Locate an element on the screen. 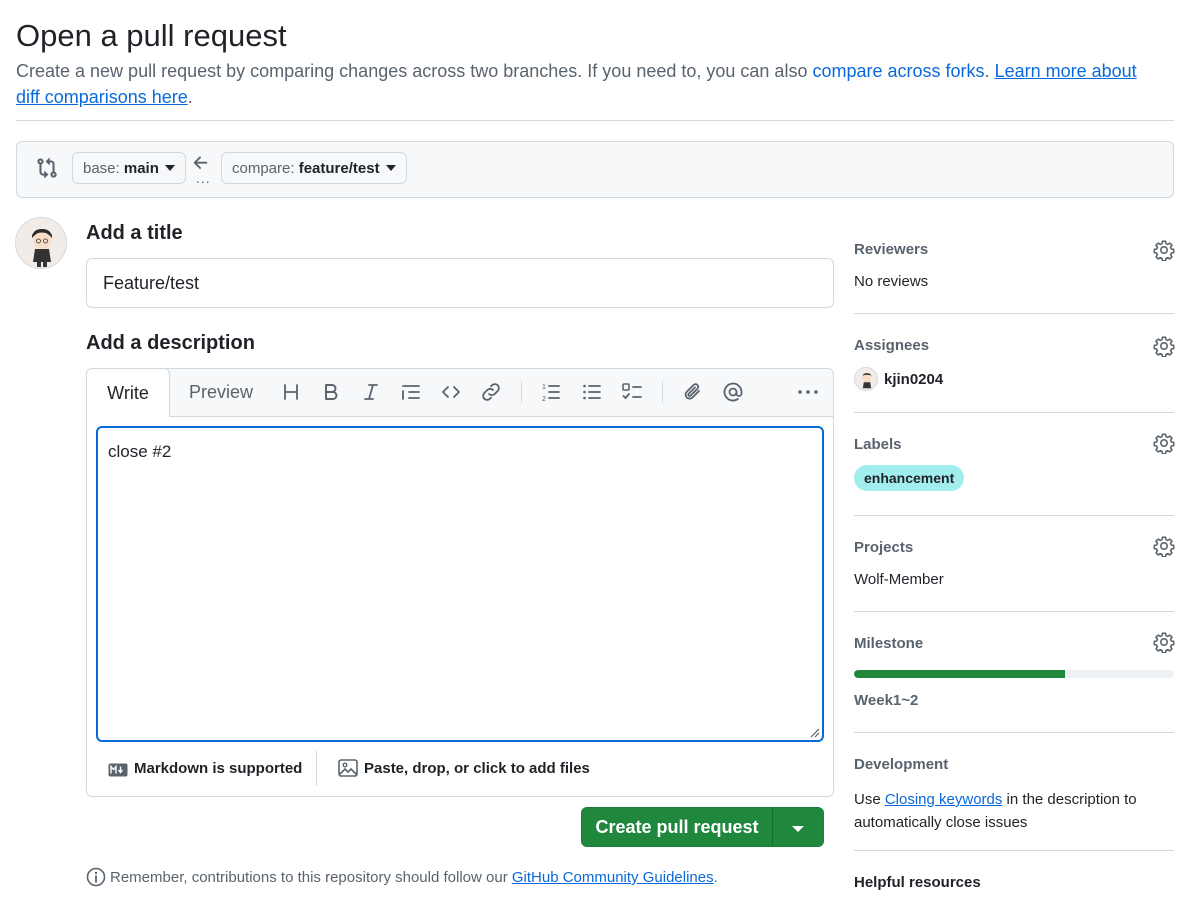 This screenshot has height=903, width=1180. paperclip-icon is located at coordinates (693, 392).